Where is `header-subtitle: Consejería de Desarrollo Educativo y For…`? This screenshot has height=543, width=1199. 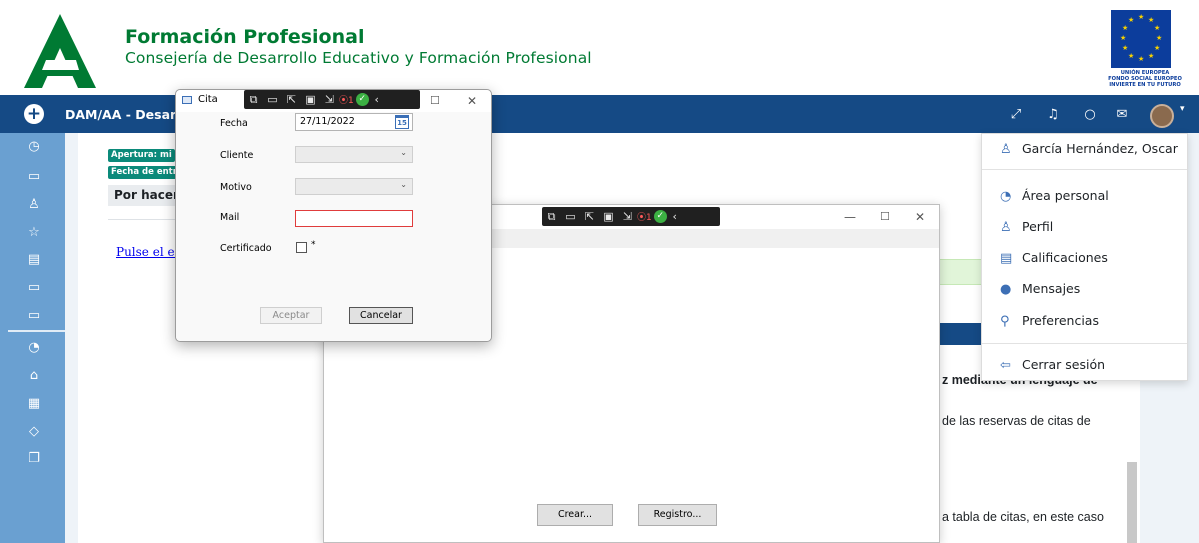
header-subtitle: Consejería de Desarrollo Educativo y For… is located at coordinates (358, 58).